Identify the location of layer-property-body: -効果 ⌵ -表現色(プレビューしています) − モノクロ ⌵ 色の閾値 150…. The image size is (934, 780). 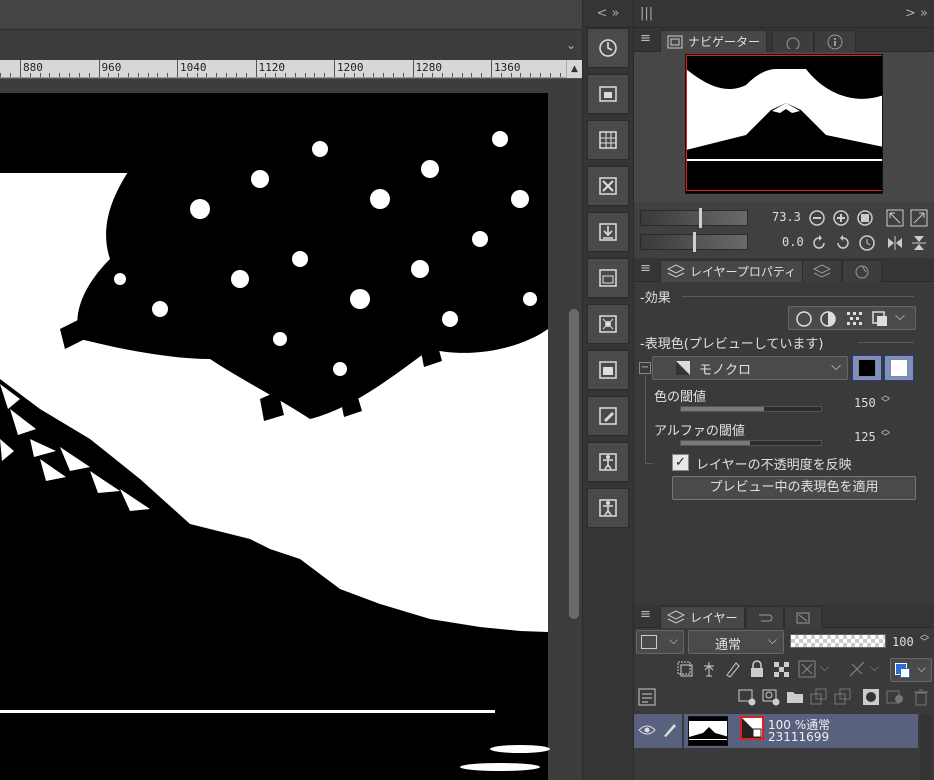
(784, 442).